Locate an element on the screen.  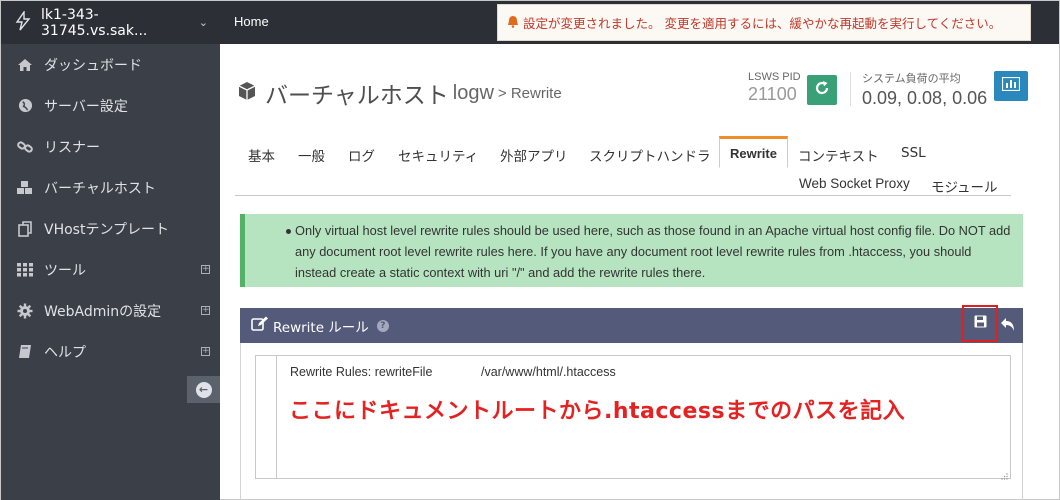
annotation-text: ここにドキュメントルートから.htaccessまでのパスを記入 is located at coordinates (597, 411).